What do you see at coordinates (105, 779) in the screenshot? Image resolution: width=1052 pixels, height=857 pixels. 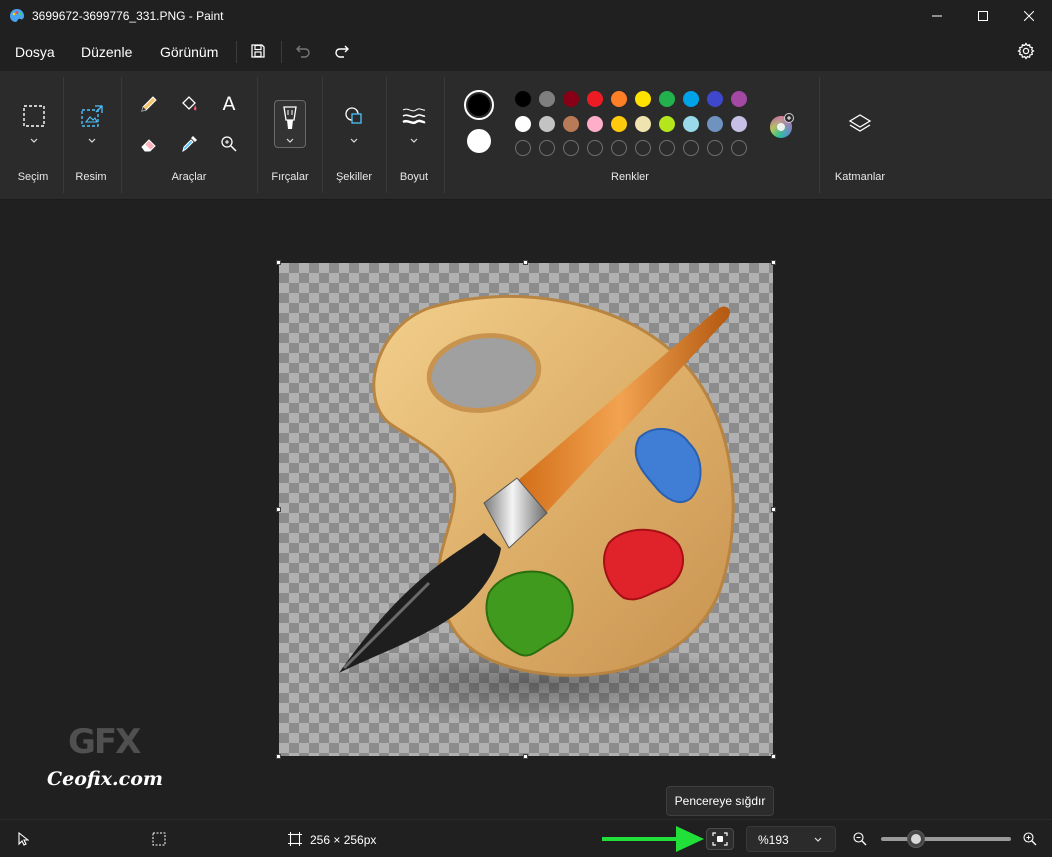 I see `watermark-text: Ceofix.com` at bounding box center [105, 779].